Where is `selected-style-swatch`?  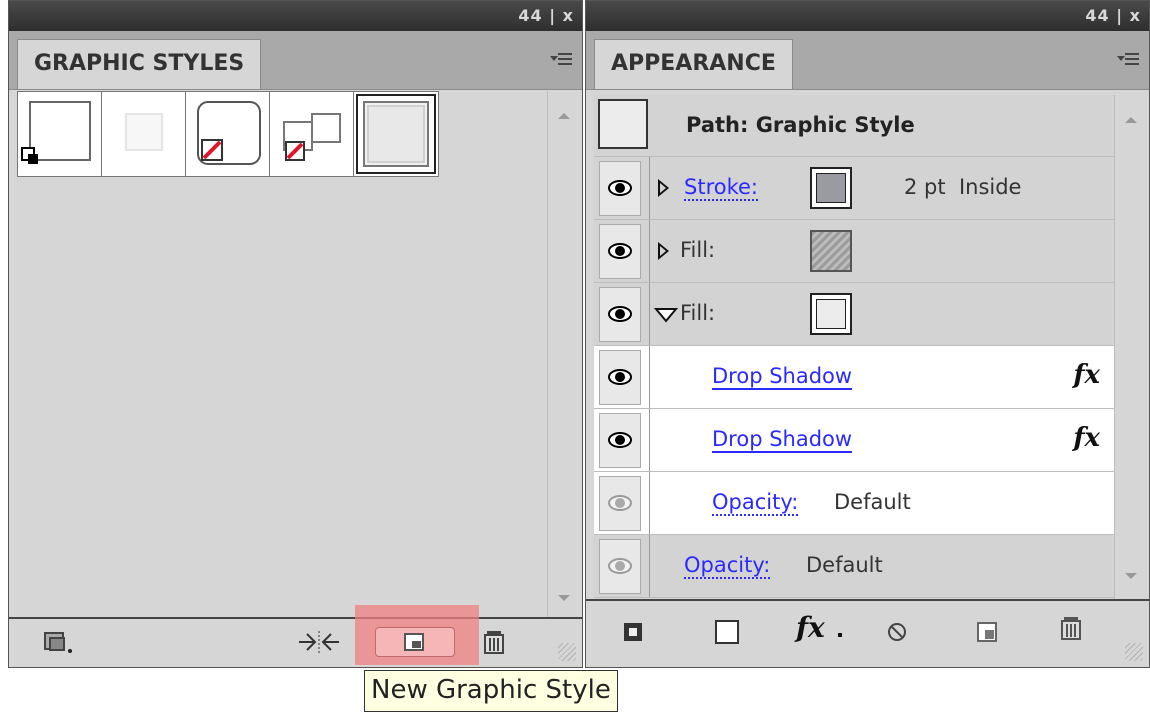 selected-style-swatch is located at coordinates (396, 134).